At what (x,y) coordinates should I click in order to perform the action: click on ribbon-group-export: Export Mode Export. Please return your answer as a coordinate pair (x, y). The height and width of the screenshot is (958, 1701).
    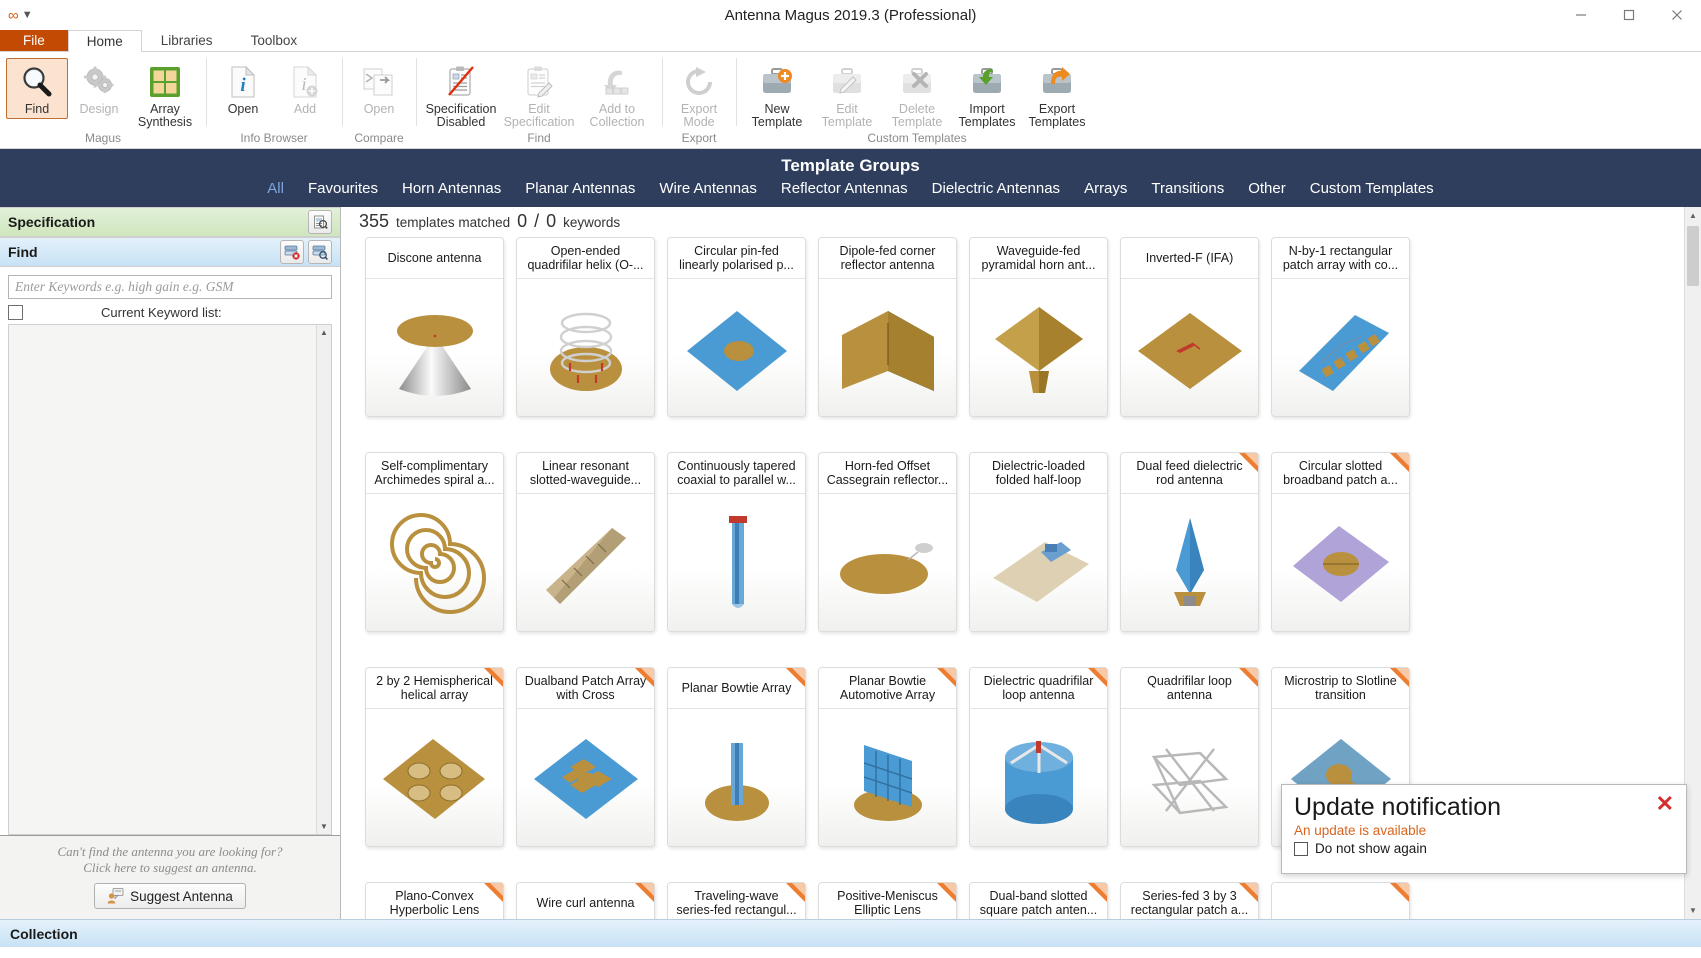
    Looking at the image, I should click on (699, 100).